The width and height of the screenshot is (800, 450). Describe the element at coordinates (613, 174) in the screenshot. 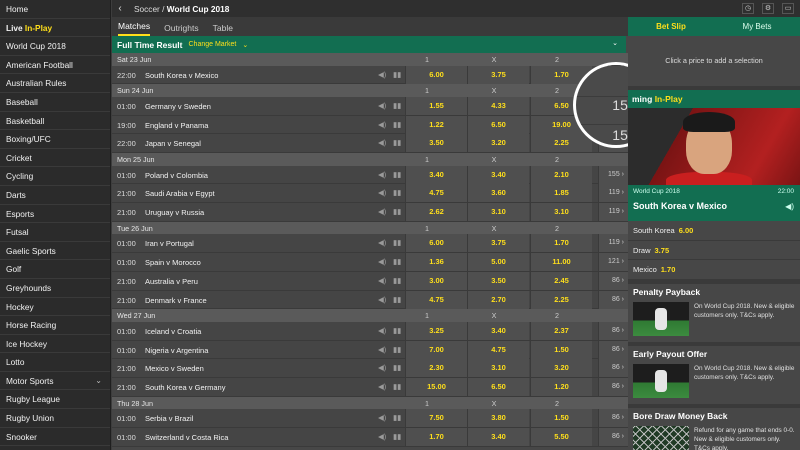

I see `more-markets-link: 155 ›` at that location.